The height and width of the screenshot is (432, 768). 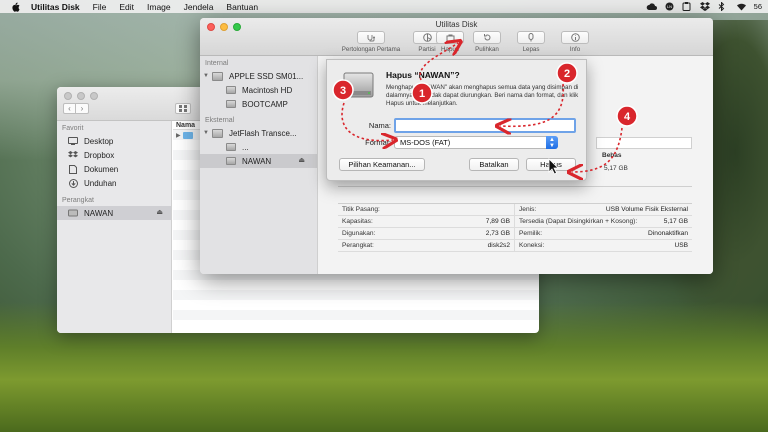 What do you see at coordinates (187, 135) in the screenshot?
I see `folder-icon` at bounding box center [187, 135].